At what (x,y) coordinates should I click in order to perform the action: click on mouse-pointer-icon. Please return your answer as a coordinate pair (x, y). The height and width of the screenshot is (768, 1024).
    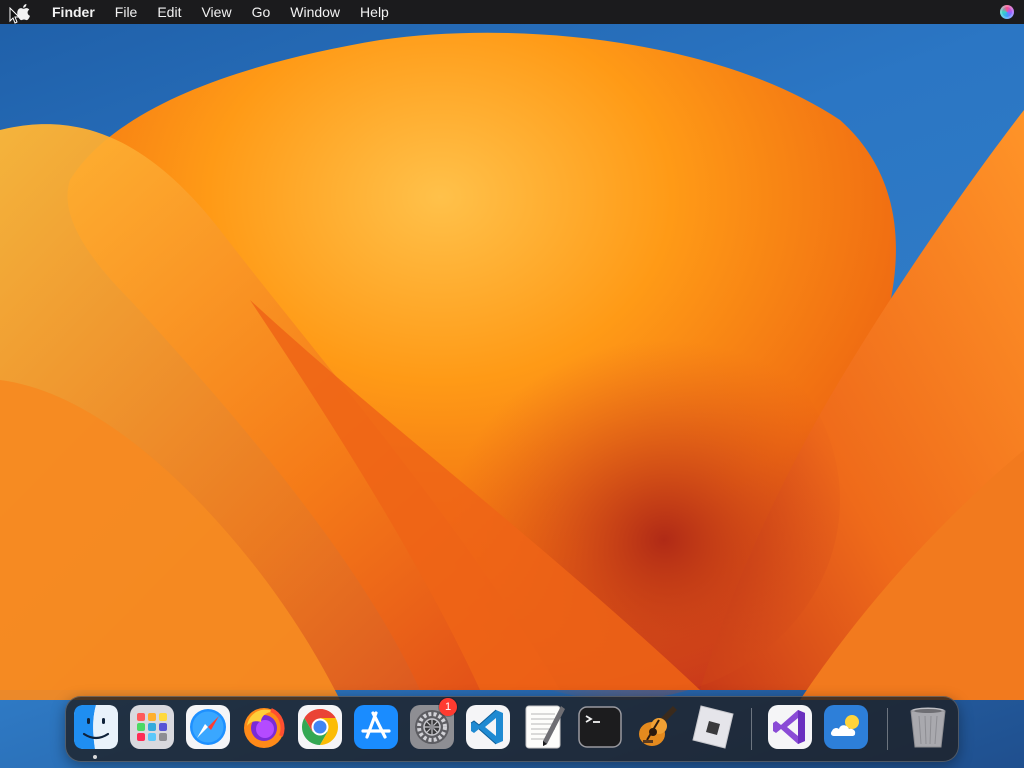
    Looking at the image, I should click on (15, 15).